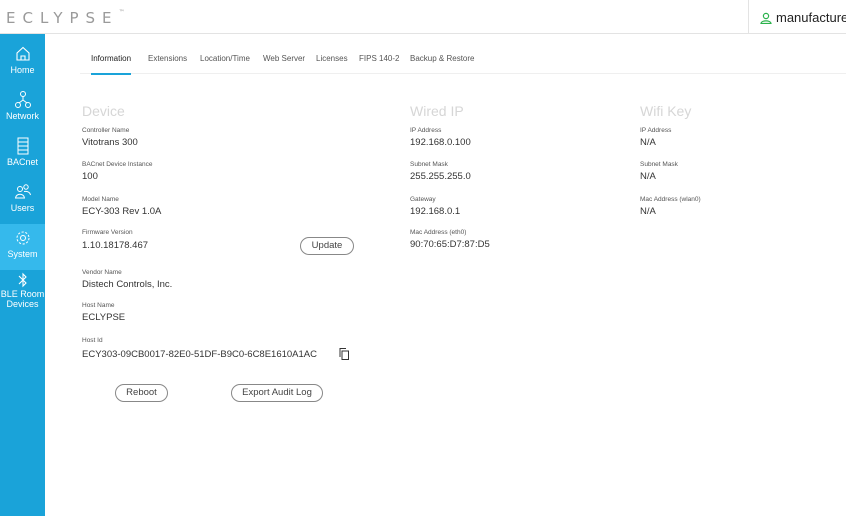 The width and height of the screenshot is (846, 516). What do you see at coordinates (117, 164) in the screenshot?
I see `bacnet-device-instance-label: BACnet Device Instance` at bounding box center [117, 164].